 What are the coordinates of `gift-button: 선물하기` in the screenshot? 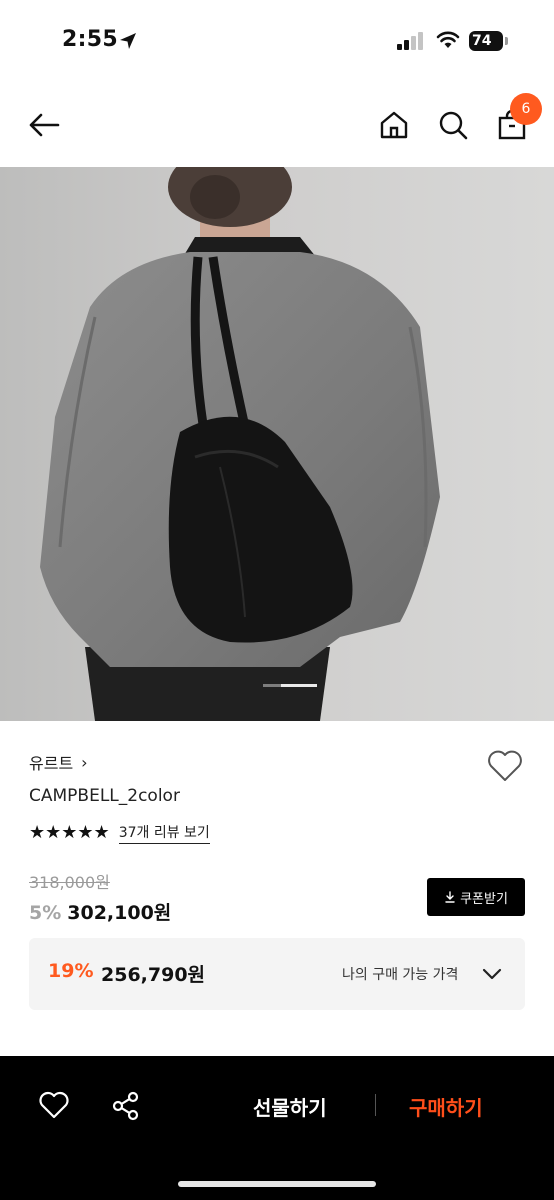 It's located at (290, 1106).